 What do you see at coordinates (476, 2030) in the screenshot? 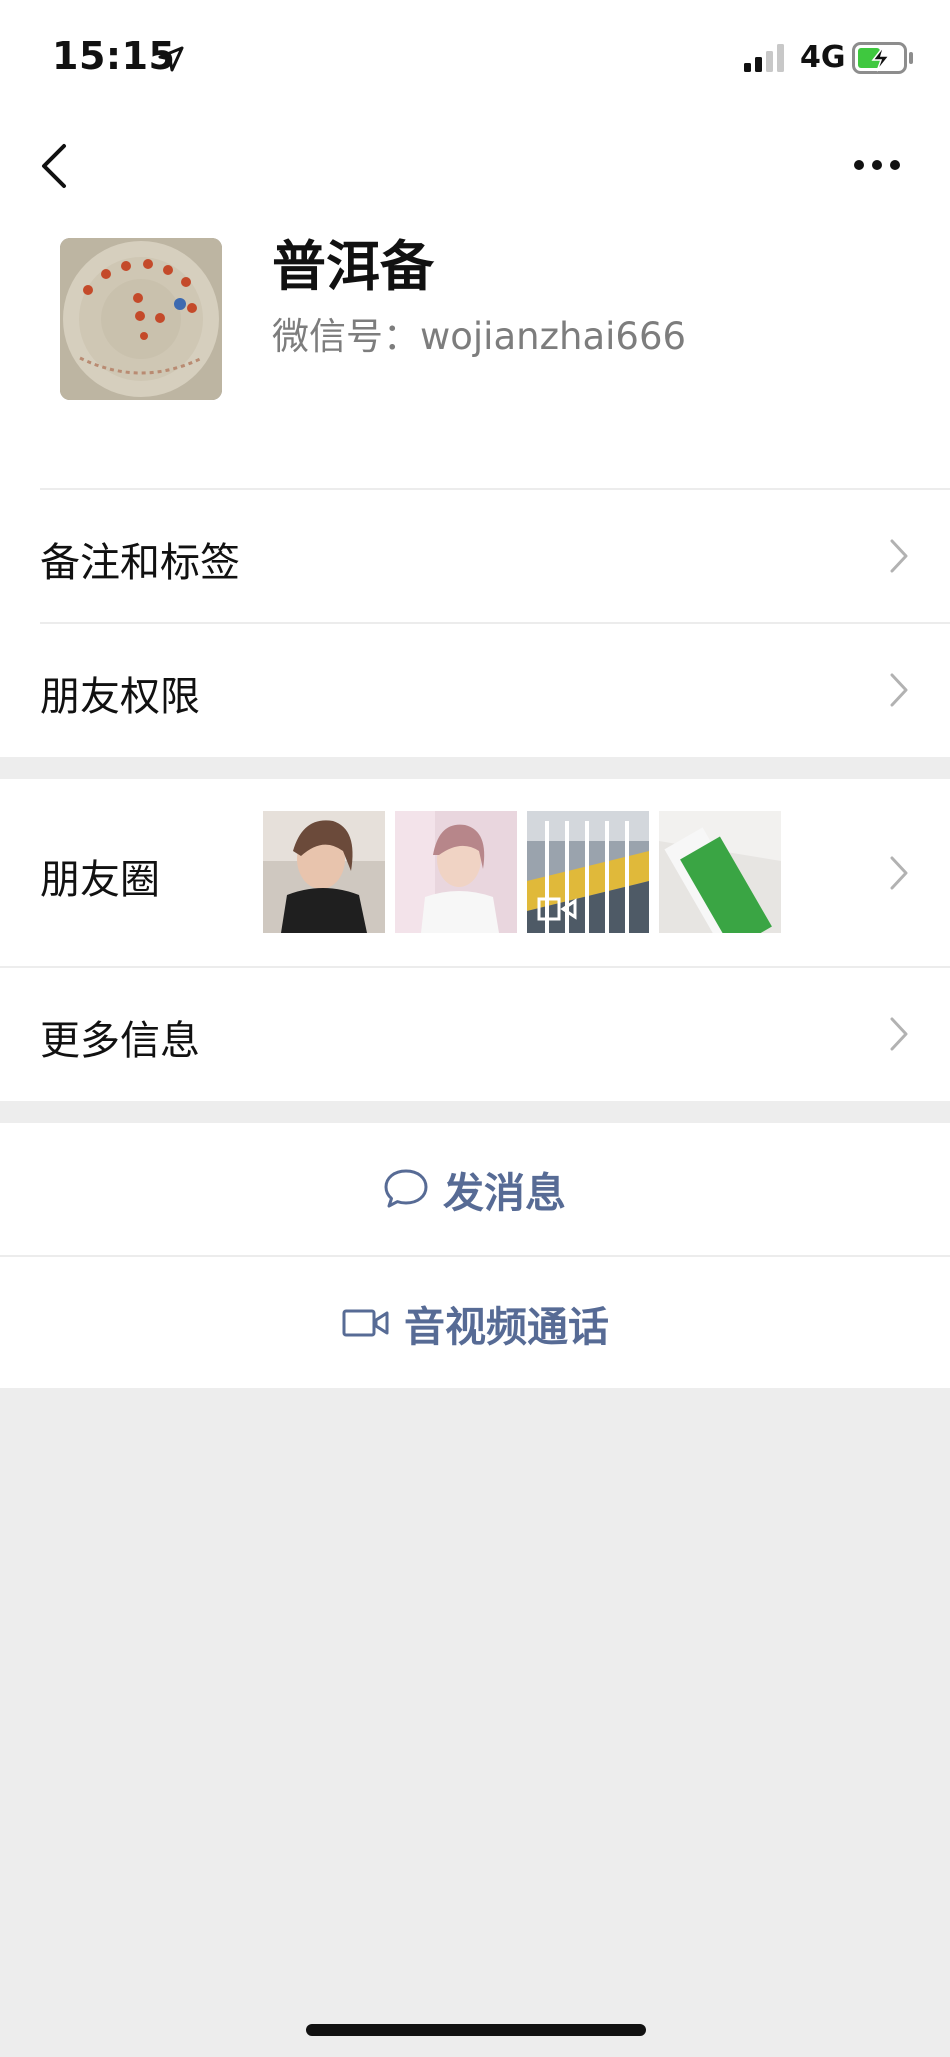
I see `home-indicator` at bounding box center [476, 2030].